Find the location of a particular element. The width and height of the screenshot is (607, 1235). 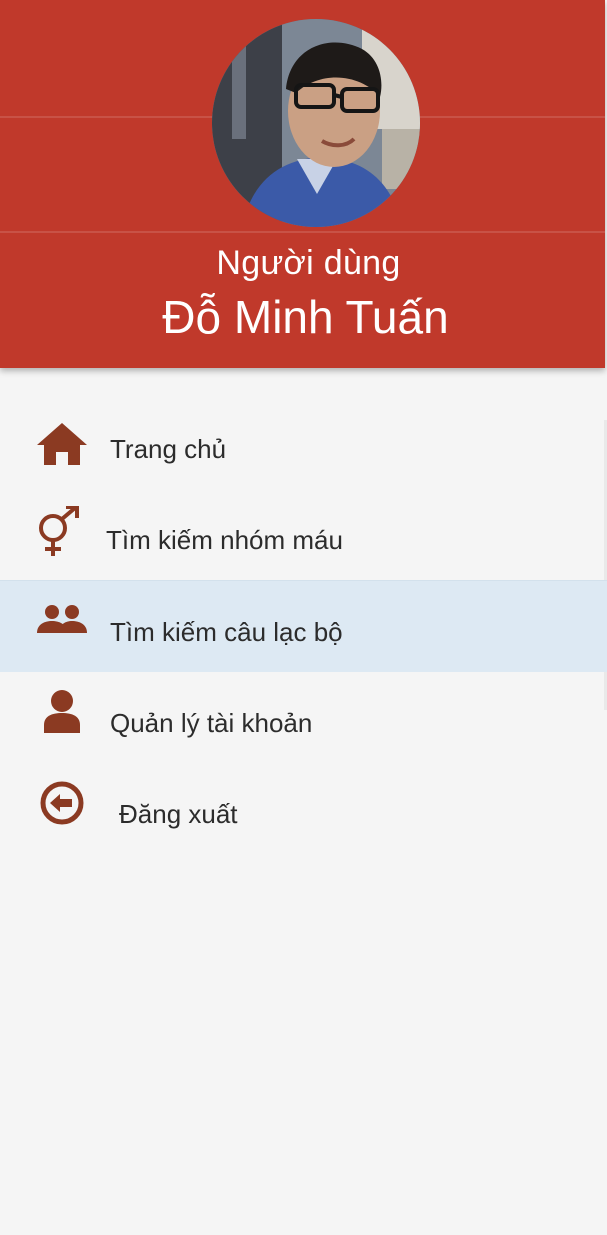

menu-item-label: Trang chủ is located at coordinates (168, 449).